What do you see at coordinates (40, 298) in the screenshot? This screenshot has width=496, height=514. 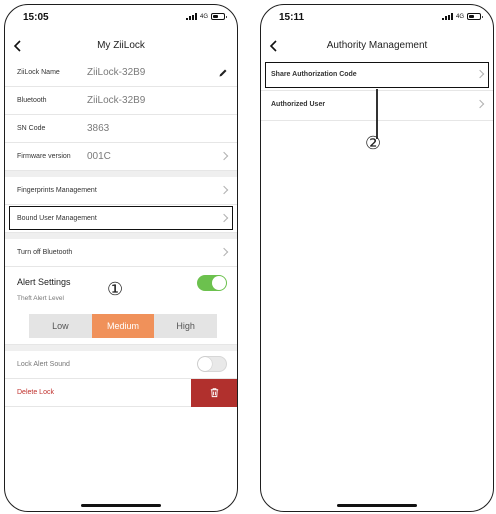 I see `theft-alert-level-label: Theft Alert Level` at bounding box center [40, 298].